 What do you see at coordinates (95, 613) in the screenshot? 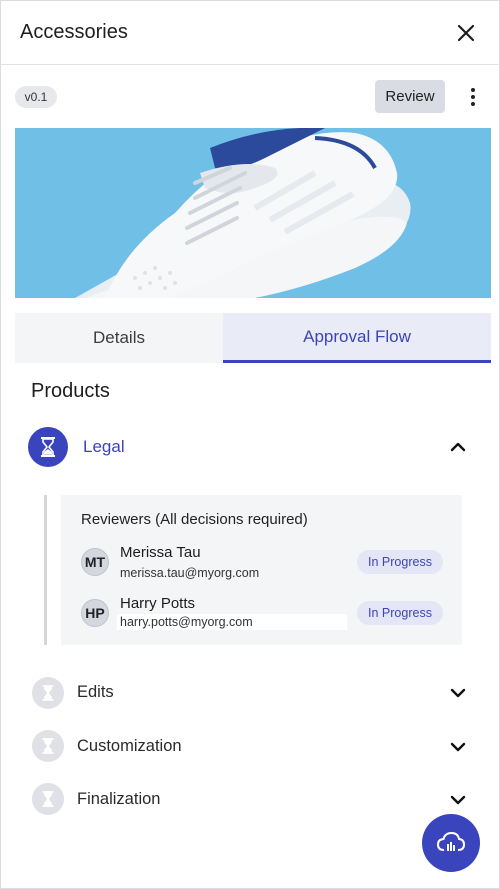
I see `avatar: HP` at bounding box center [95, 613].